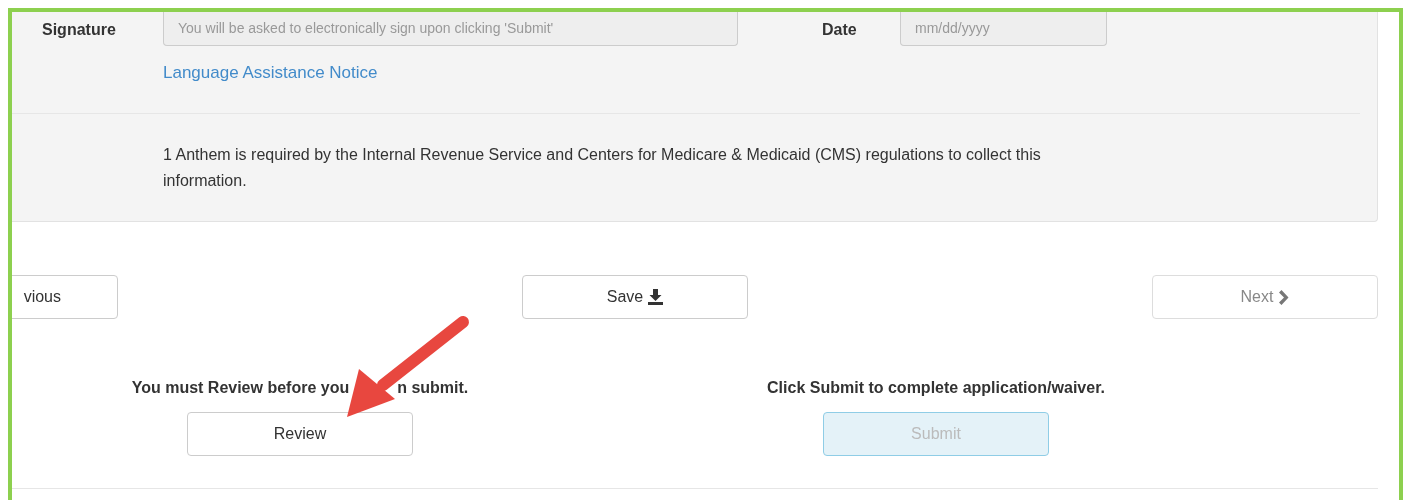 The width and height of the screenshot is (1413, 500). I want to click on download-icon, so click(656, 297).